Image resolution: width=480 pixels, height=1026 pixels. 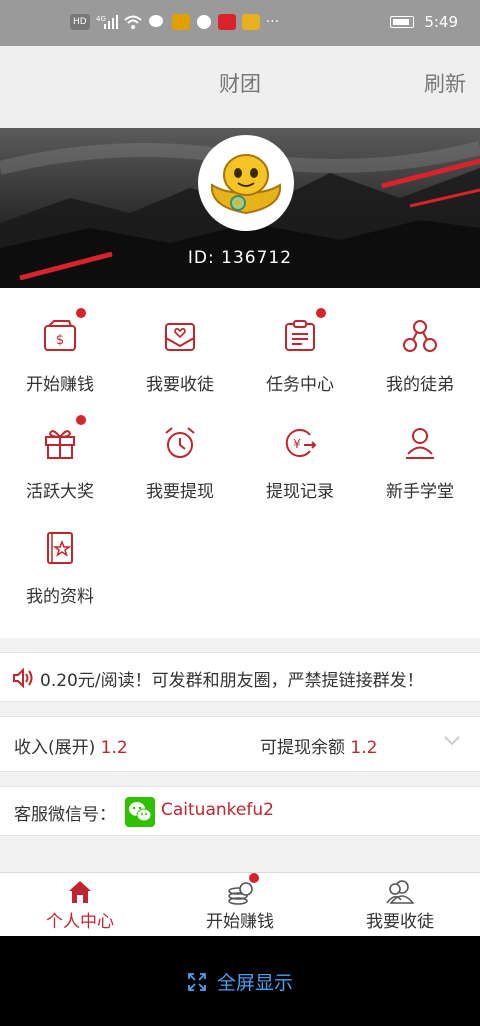 I want to click on avatar, so click(x=246, y=183).